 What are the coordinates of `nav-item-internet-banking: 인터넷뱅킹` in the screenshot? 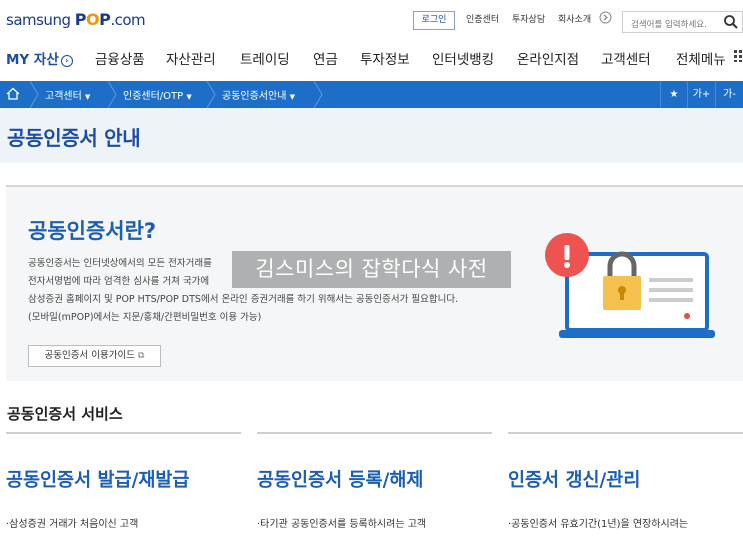 It's located at (463, 58).